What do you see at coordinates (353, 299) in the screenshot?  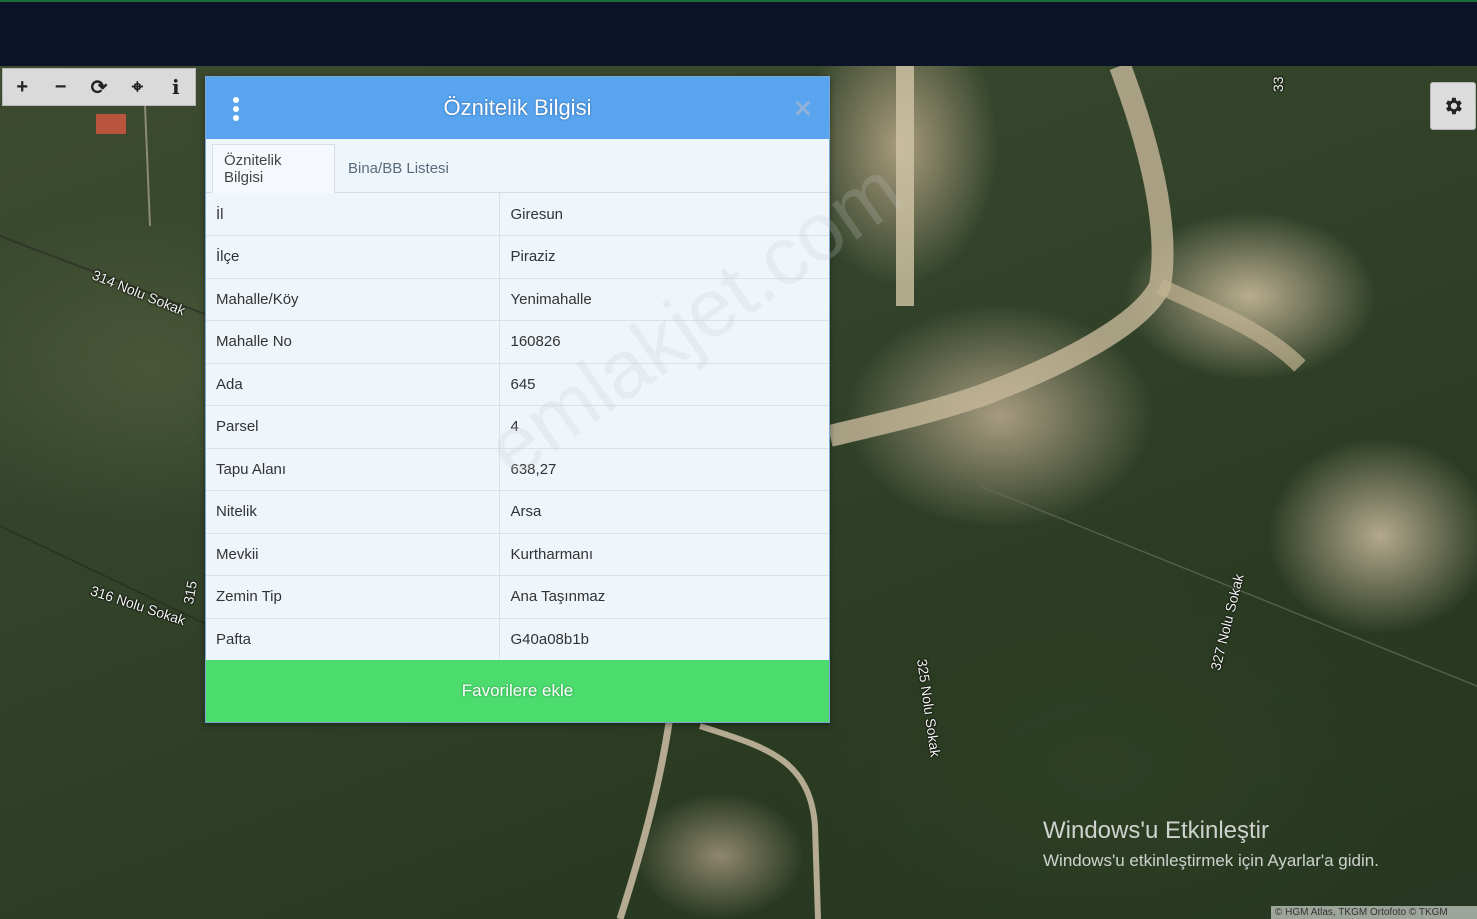 I see `attr-key: Mahalle/Köy` at bounding box center [353, 299].